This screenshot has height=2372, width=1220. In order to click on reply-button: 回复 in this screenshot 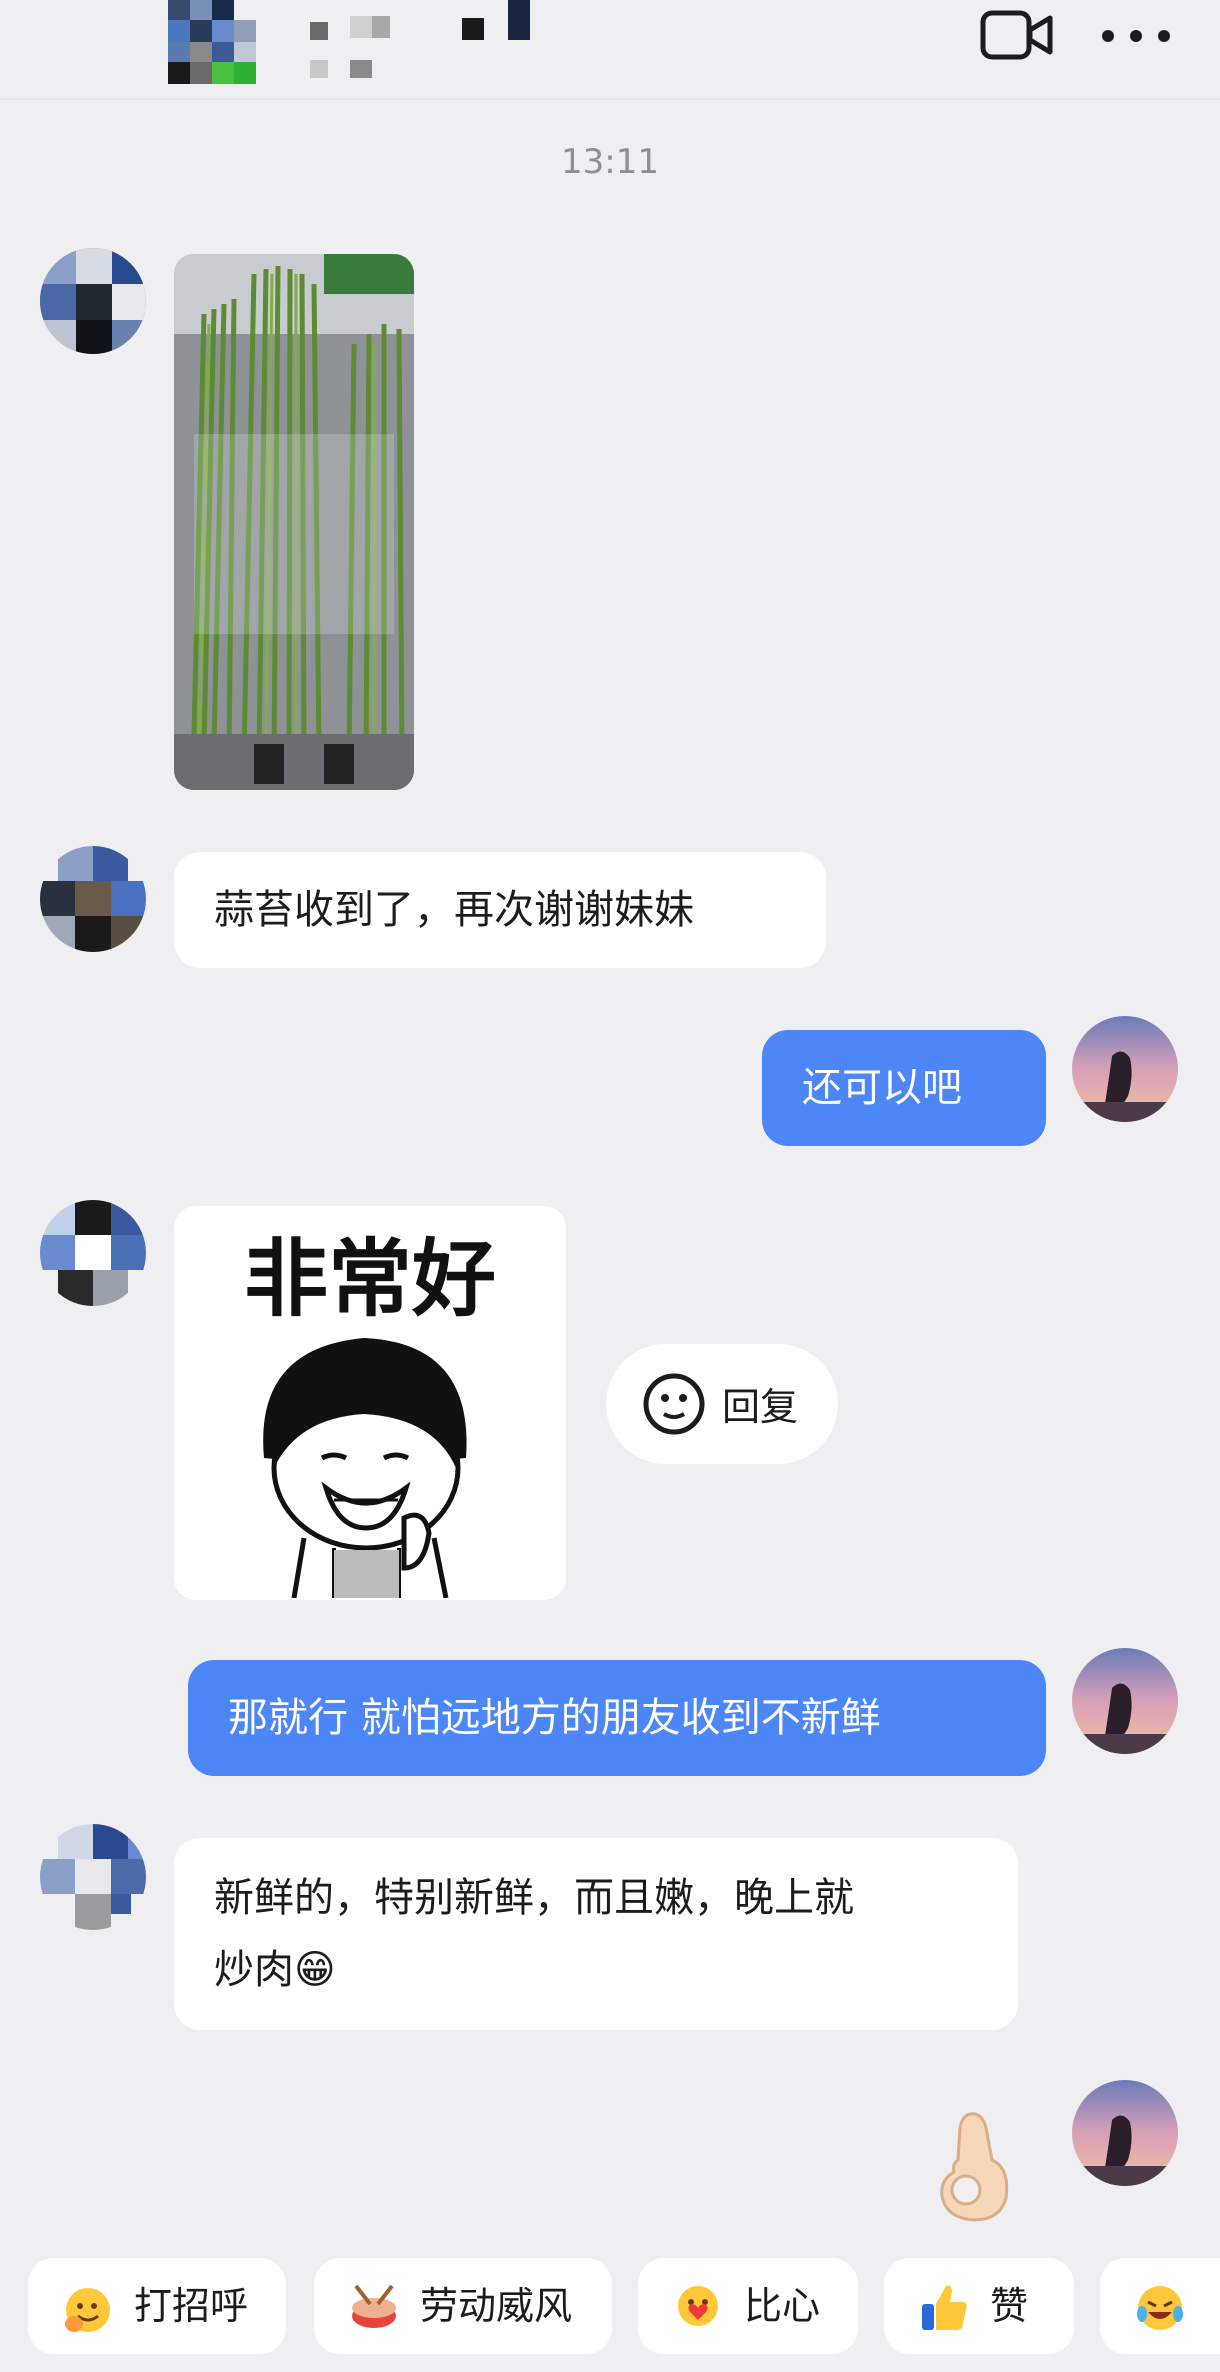, I will do `click(722, 1404)`.